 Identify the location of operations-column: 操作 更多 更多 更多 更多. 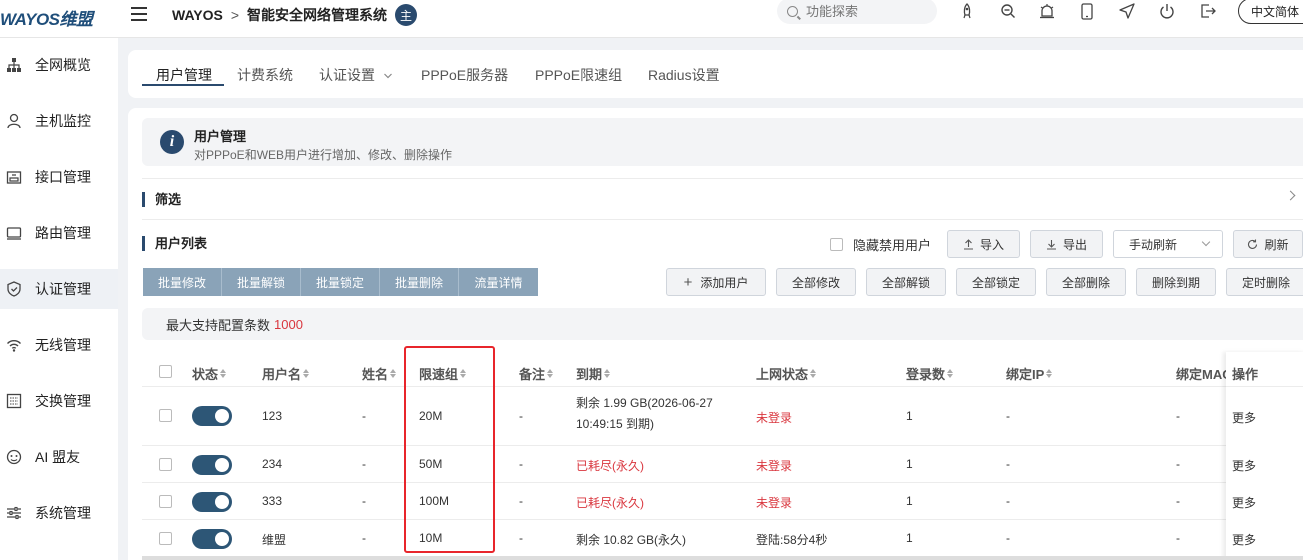
(1264, 456).